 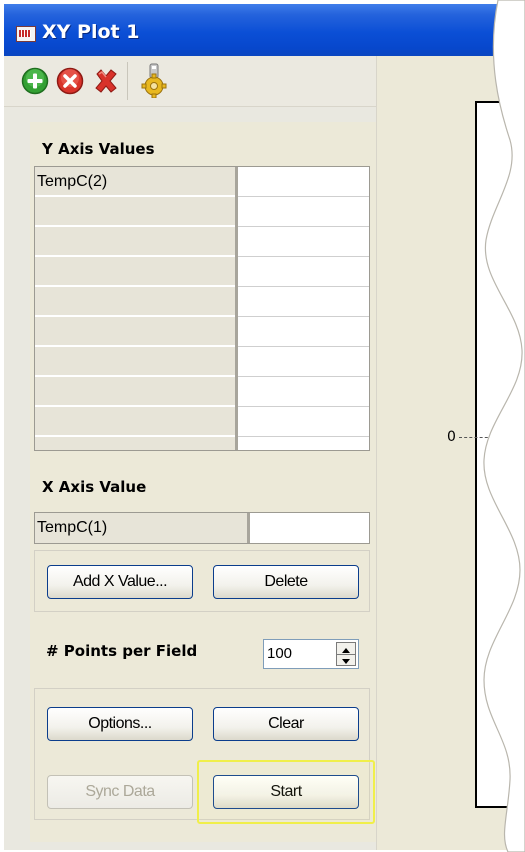 What do you see at coordinates (135, 181) in the screenshot?
I see `y-field-name: TempC(2)` at bounding box center [135, 181].